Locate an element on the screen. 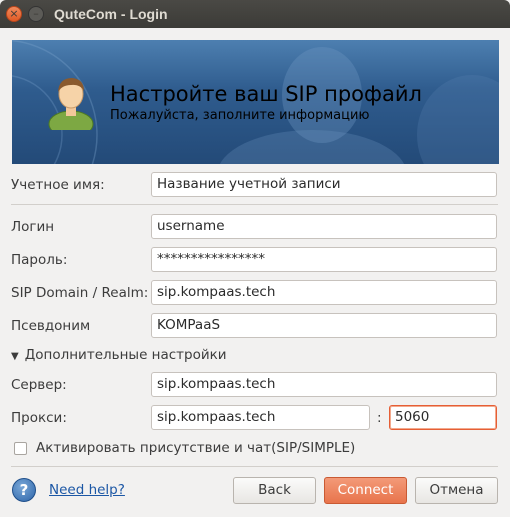 Image resolution: width=510 pixels, height=517 pixels. sip-domain-field: sip.kompaas.tech is located at coordinates (324, 292).